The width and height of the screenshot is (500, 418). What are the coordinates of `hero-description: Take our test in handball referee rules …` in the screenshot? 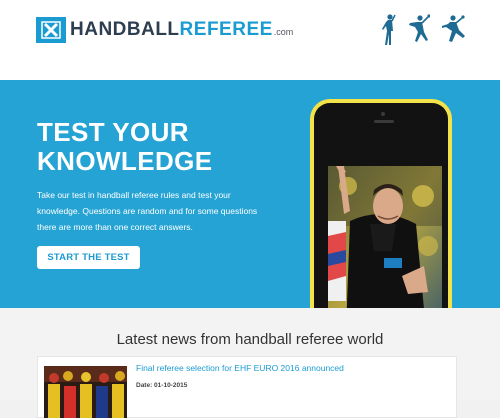 It's located at (147, 211).